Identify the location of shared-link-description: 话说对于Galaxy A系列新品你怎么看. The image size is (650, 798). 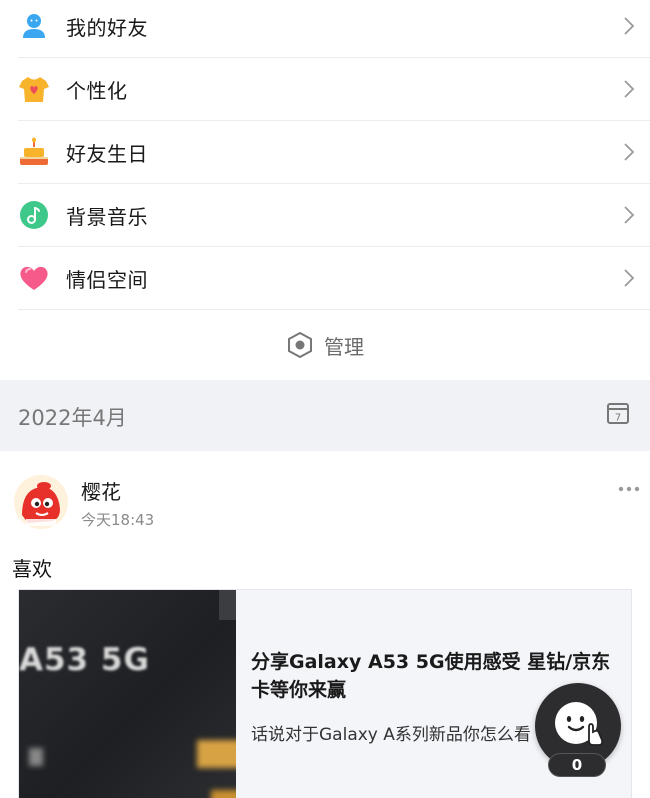
(391, 735).